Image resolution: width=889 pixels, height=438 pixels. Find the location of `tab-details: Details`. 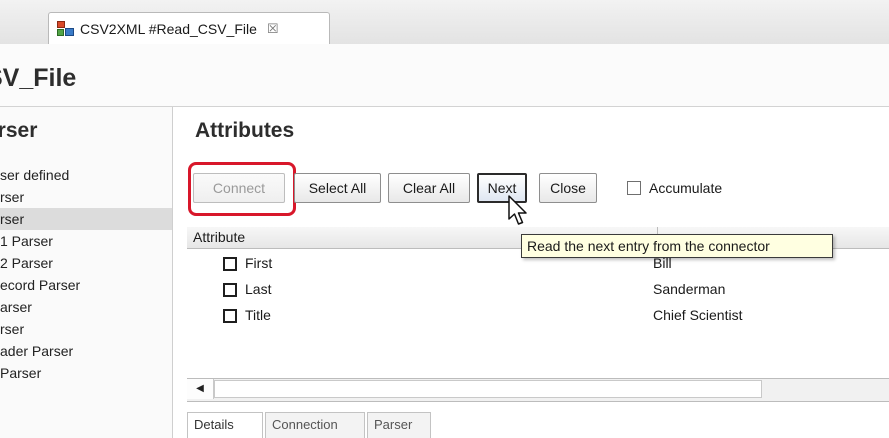

tab-details: Details is located at coordinates (225, 425).